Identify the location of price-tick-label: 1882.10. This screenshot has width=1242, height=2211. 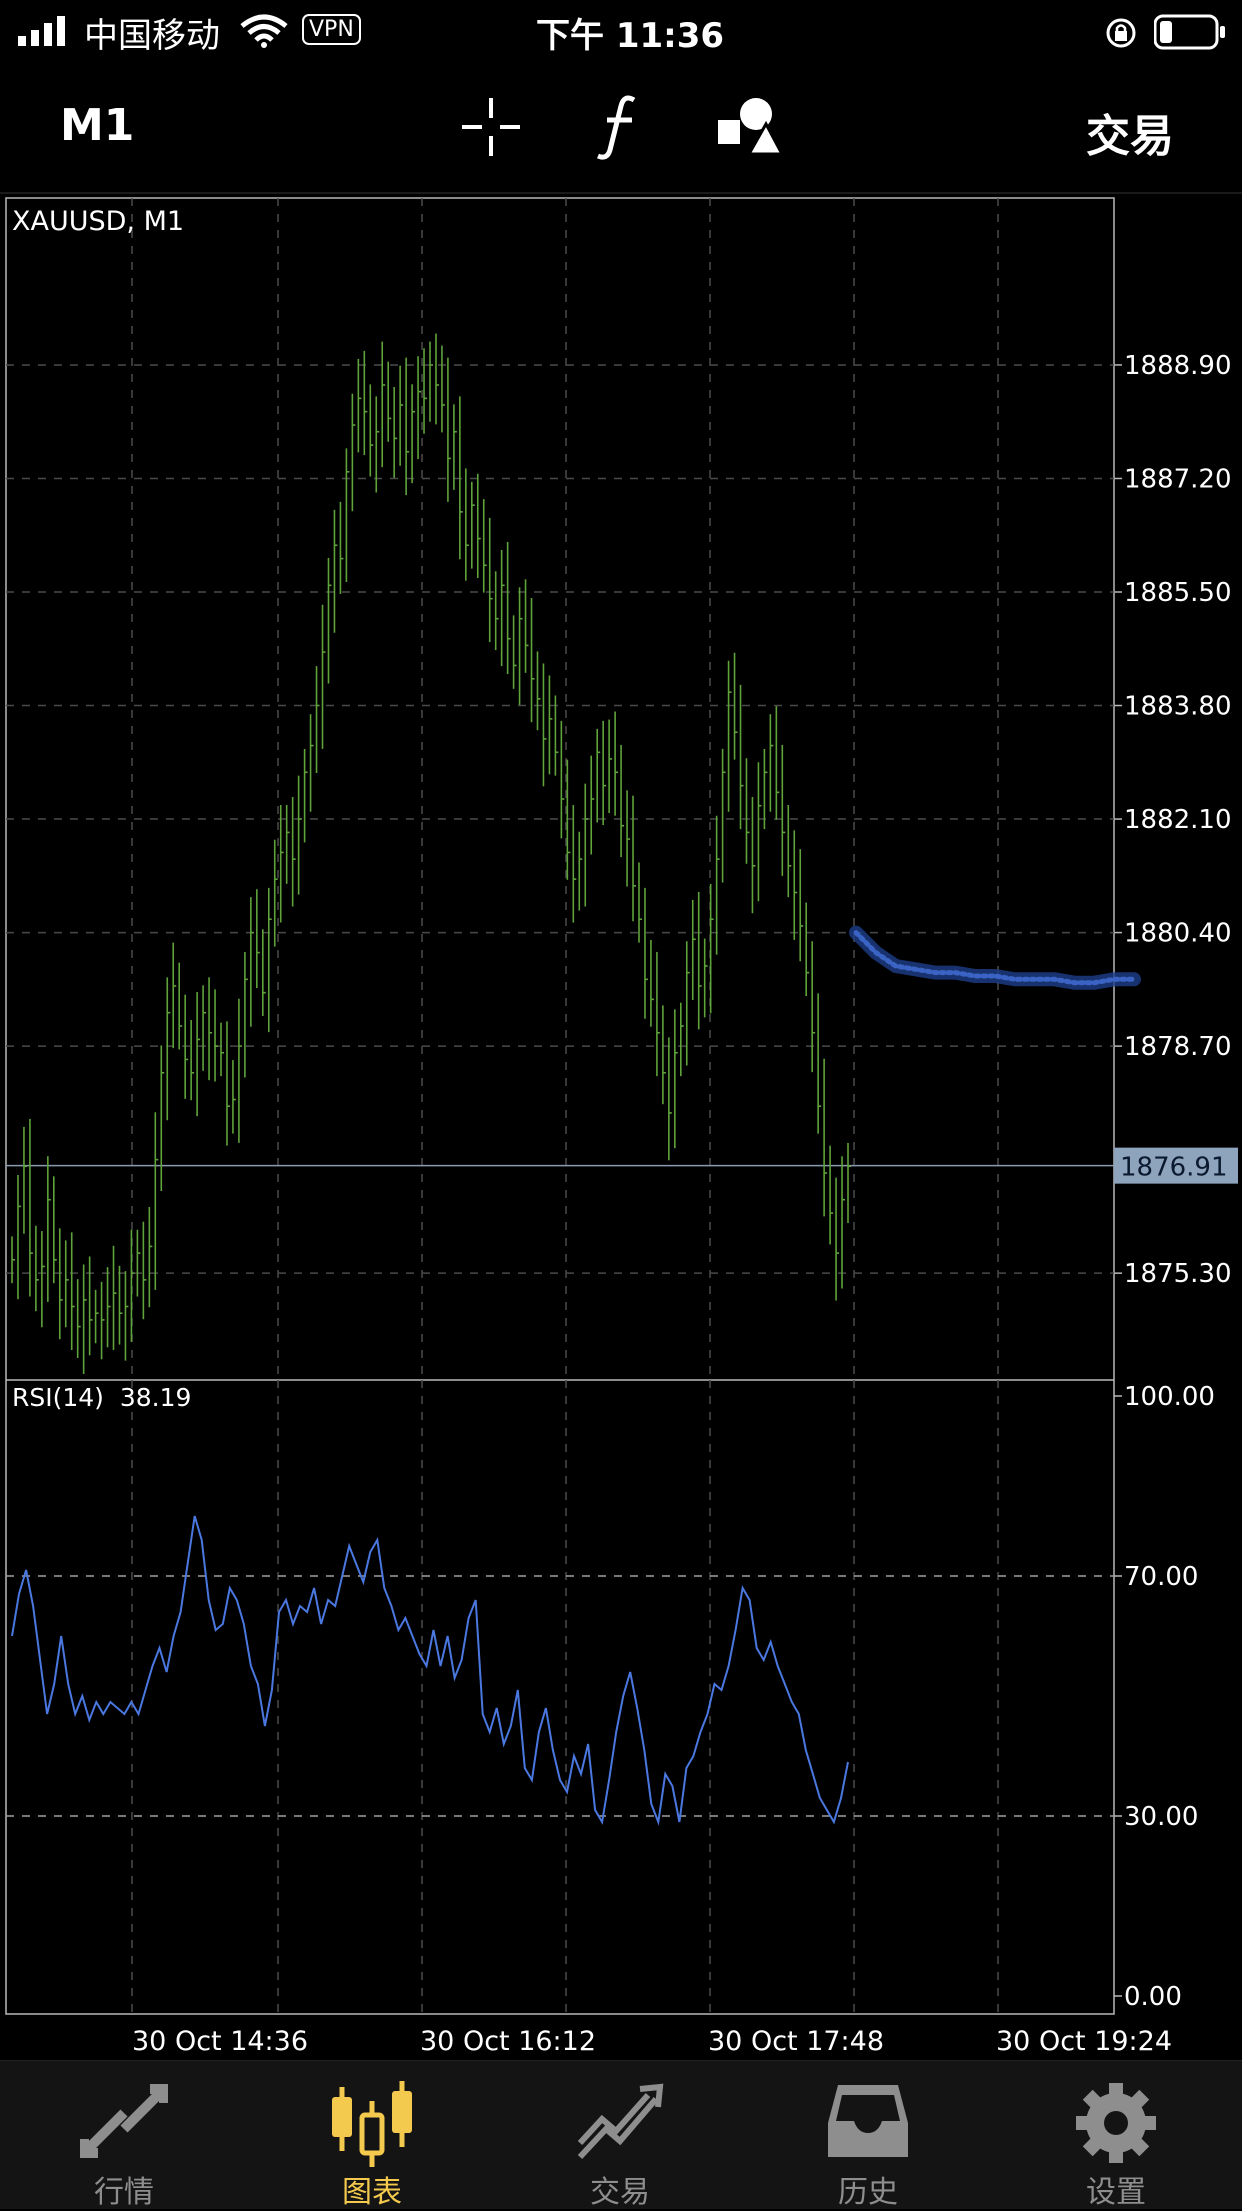
(1178, 820).